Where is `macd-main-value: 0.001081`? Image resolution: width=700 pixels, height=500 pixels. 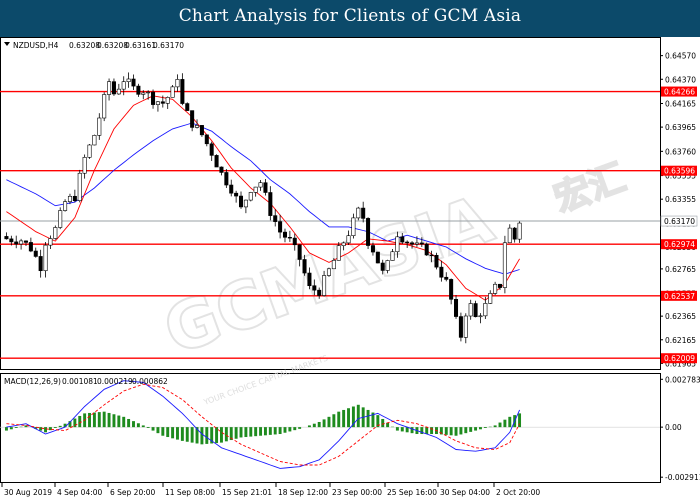
macd-main-value: 0.001081 is located at coordinates (80, 381).